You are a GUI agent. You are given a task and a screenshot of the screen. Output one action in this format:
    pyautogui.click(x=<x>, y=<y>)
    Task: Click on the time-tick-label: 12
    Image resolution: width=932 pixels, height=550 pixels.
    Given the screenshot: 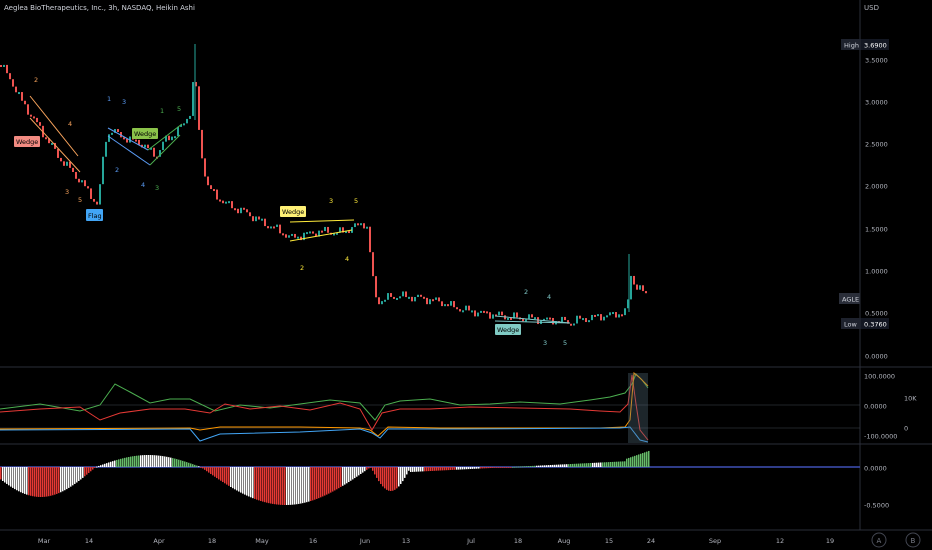 What is the action you would take?
    pyautogui.click(x=780, y=541)
    